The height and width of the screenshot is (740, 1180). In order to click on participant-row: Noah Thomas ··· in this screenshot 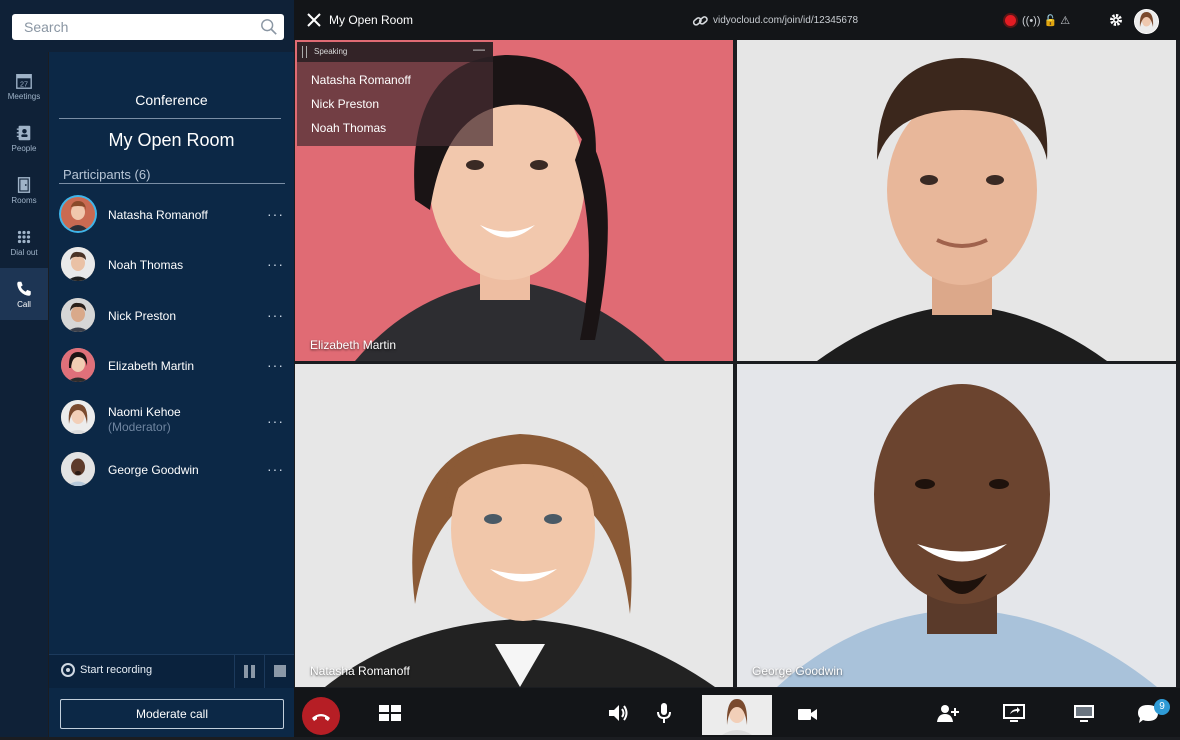, I will do `click(171, 264)`.